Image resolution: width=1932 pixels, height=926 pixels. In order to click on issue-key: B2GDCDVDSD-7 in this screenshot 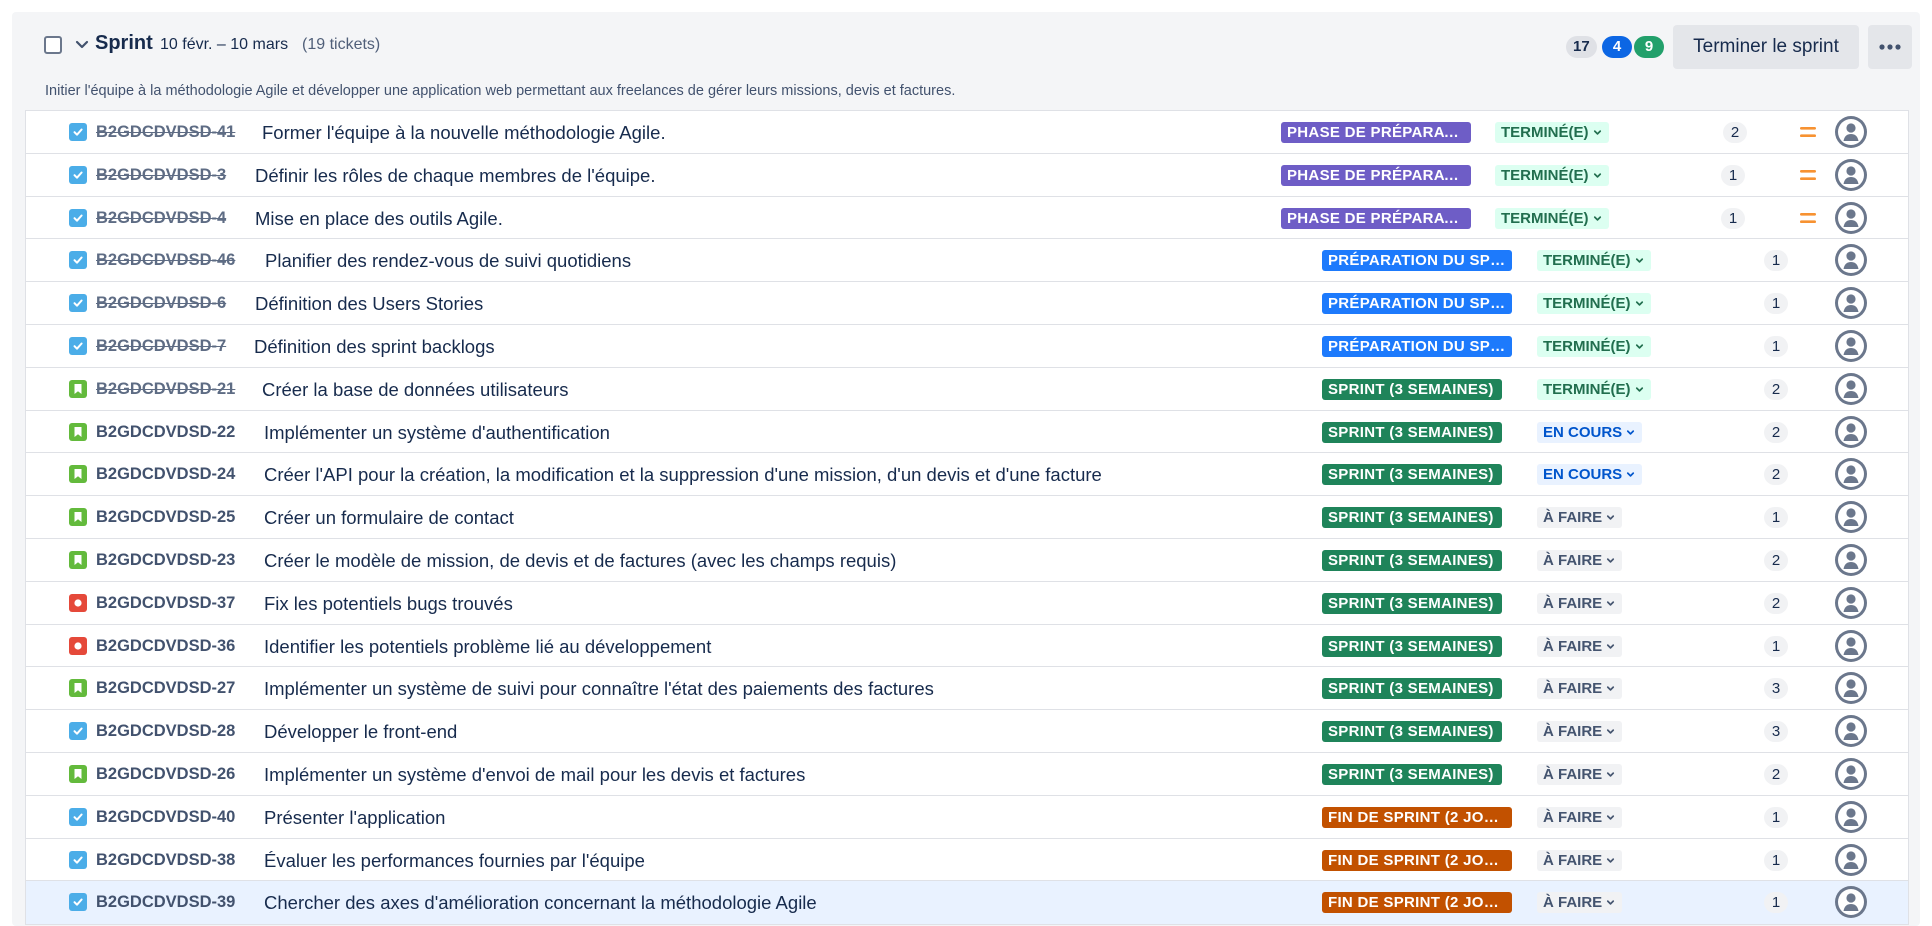, I will do `click(161, 346)`.